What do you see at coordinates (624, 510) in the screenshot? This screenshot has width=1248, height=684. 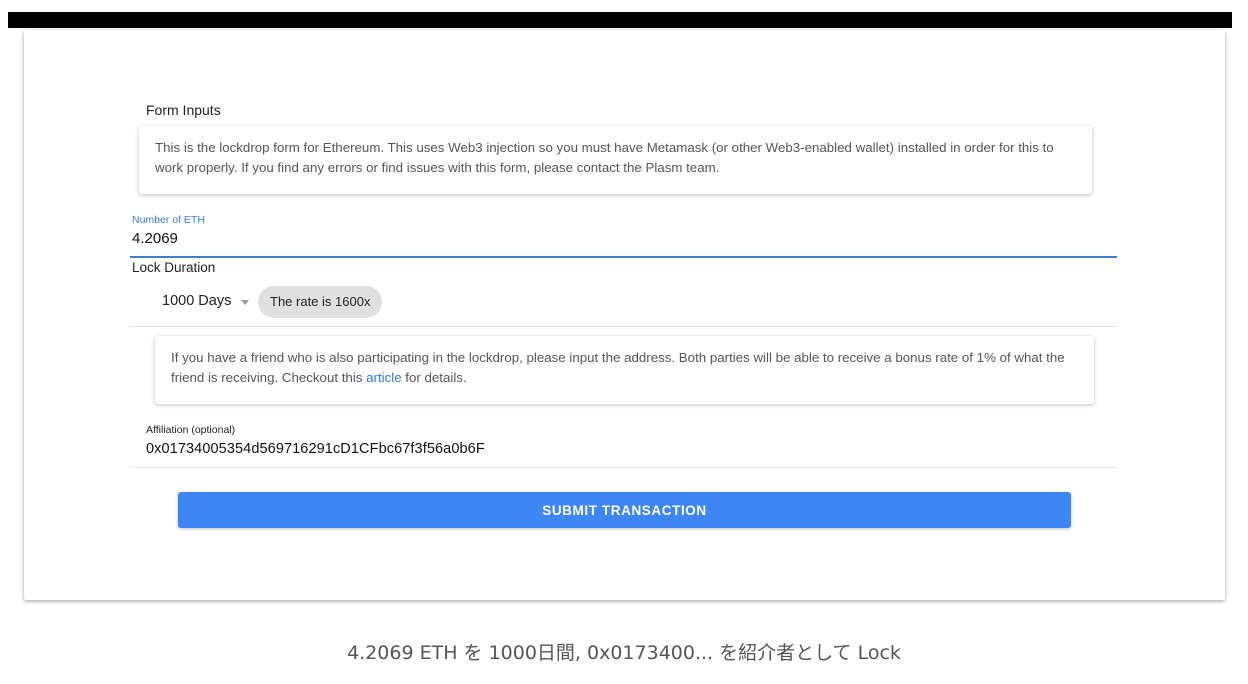 I see `submit-transaction-button: SUBMIT TRANSACTION` at bounding box center [624, 510].